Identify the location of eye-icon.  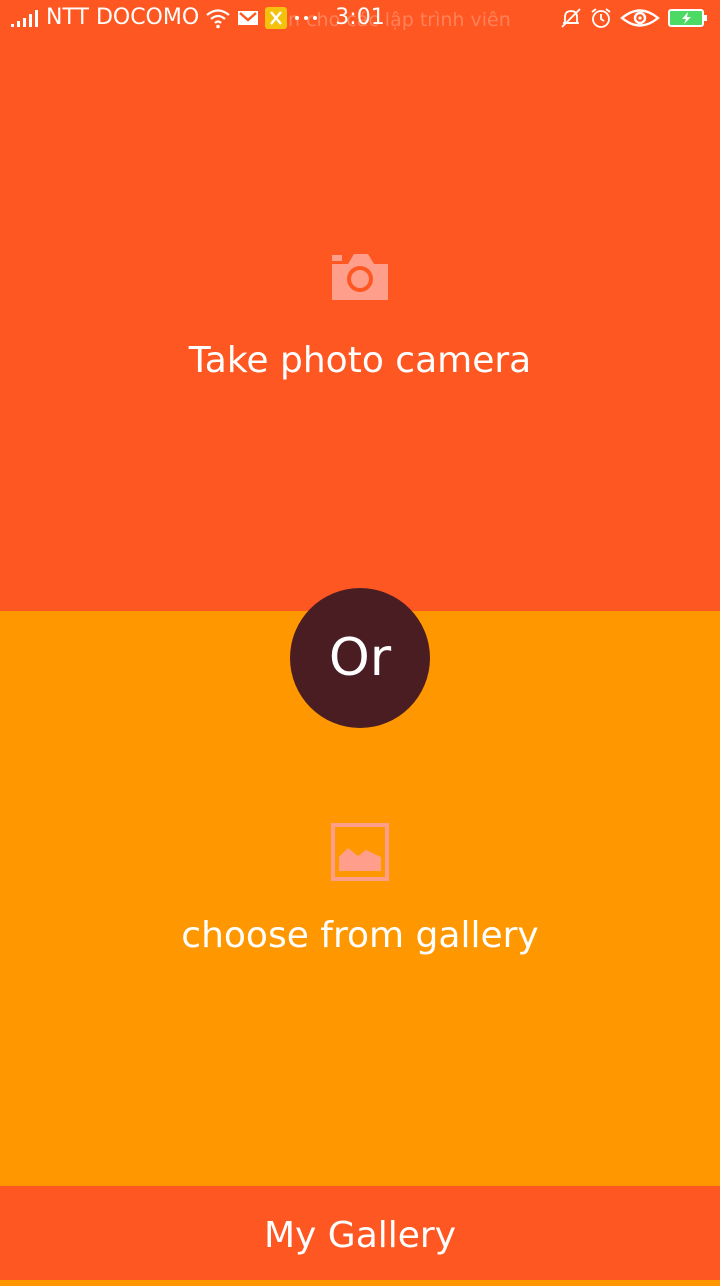
(640, 18).